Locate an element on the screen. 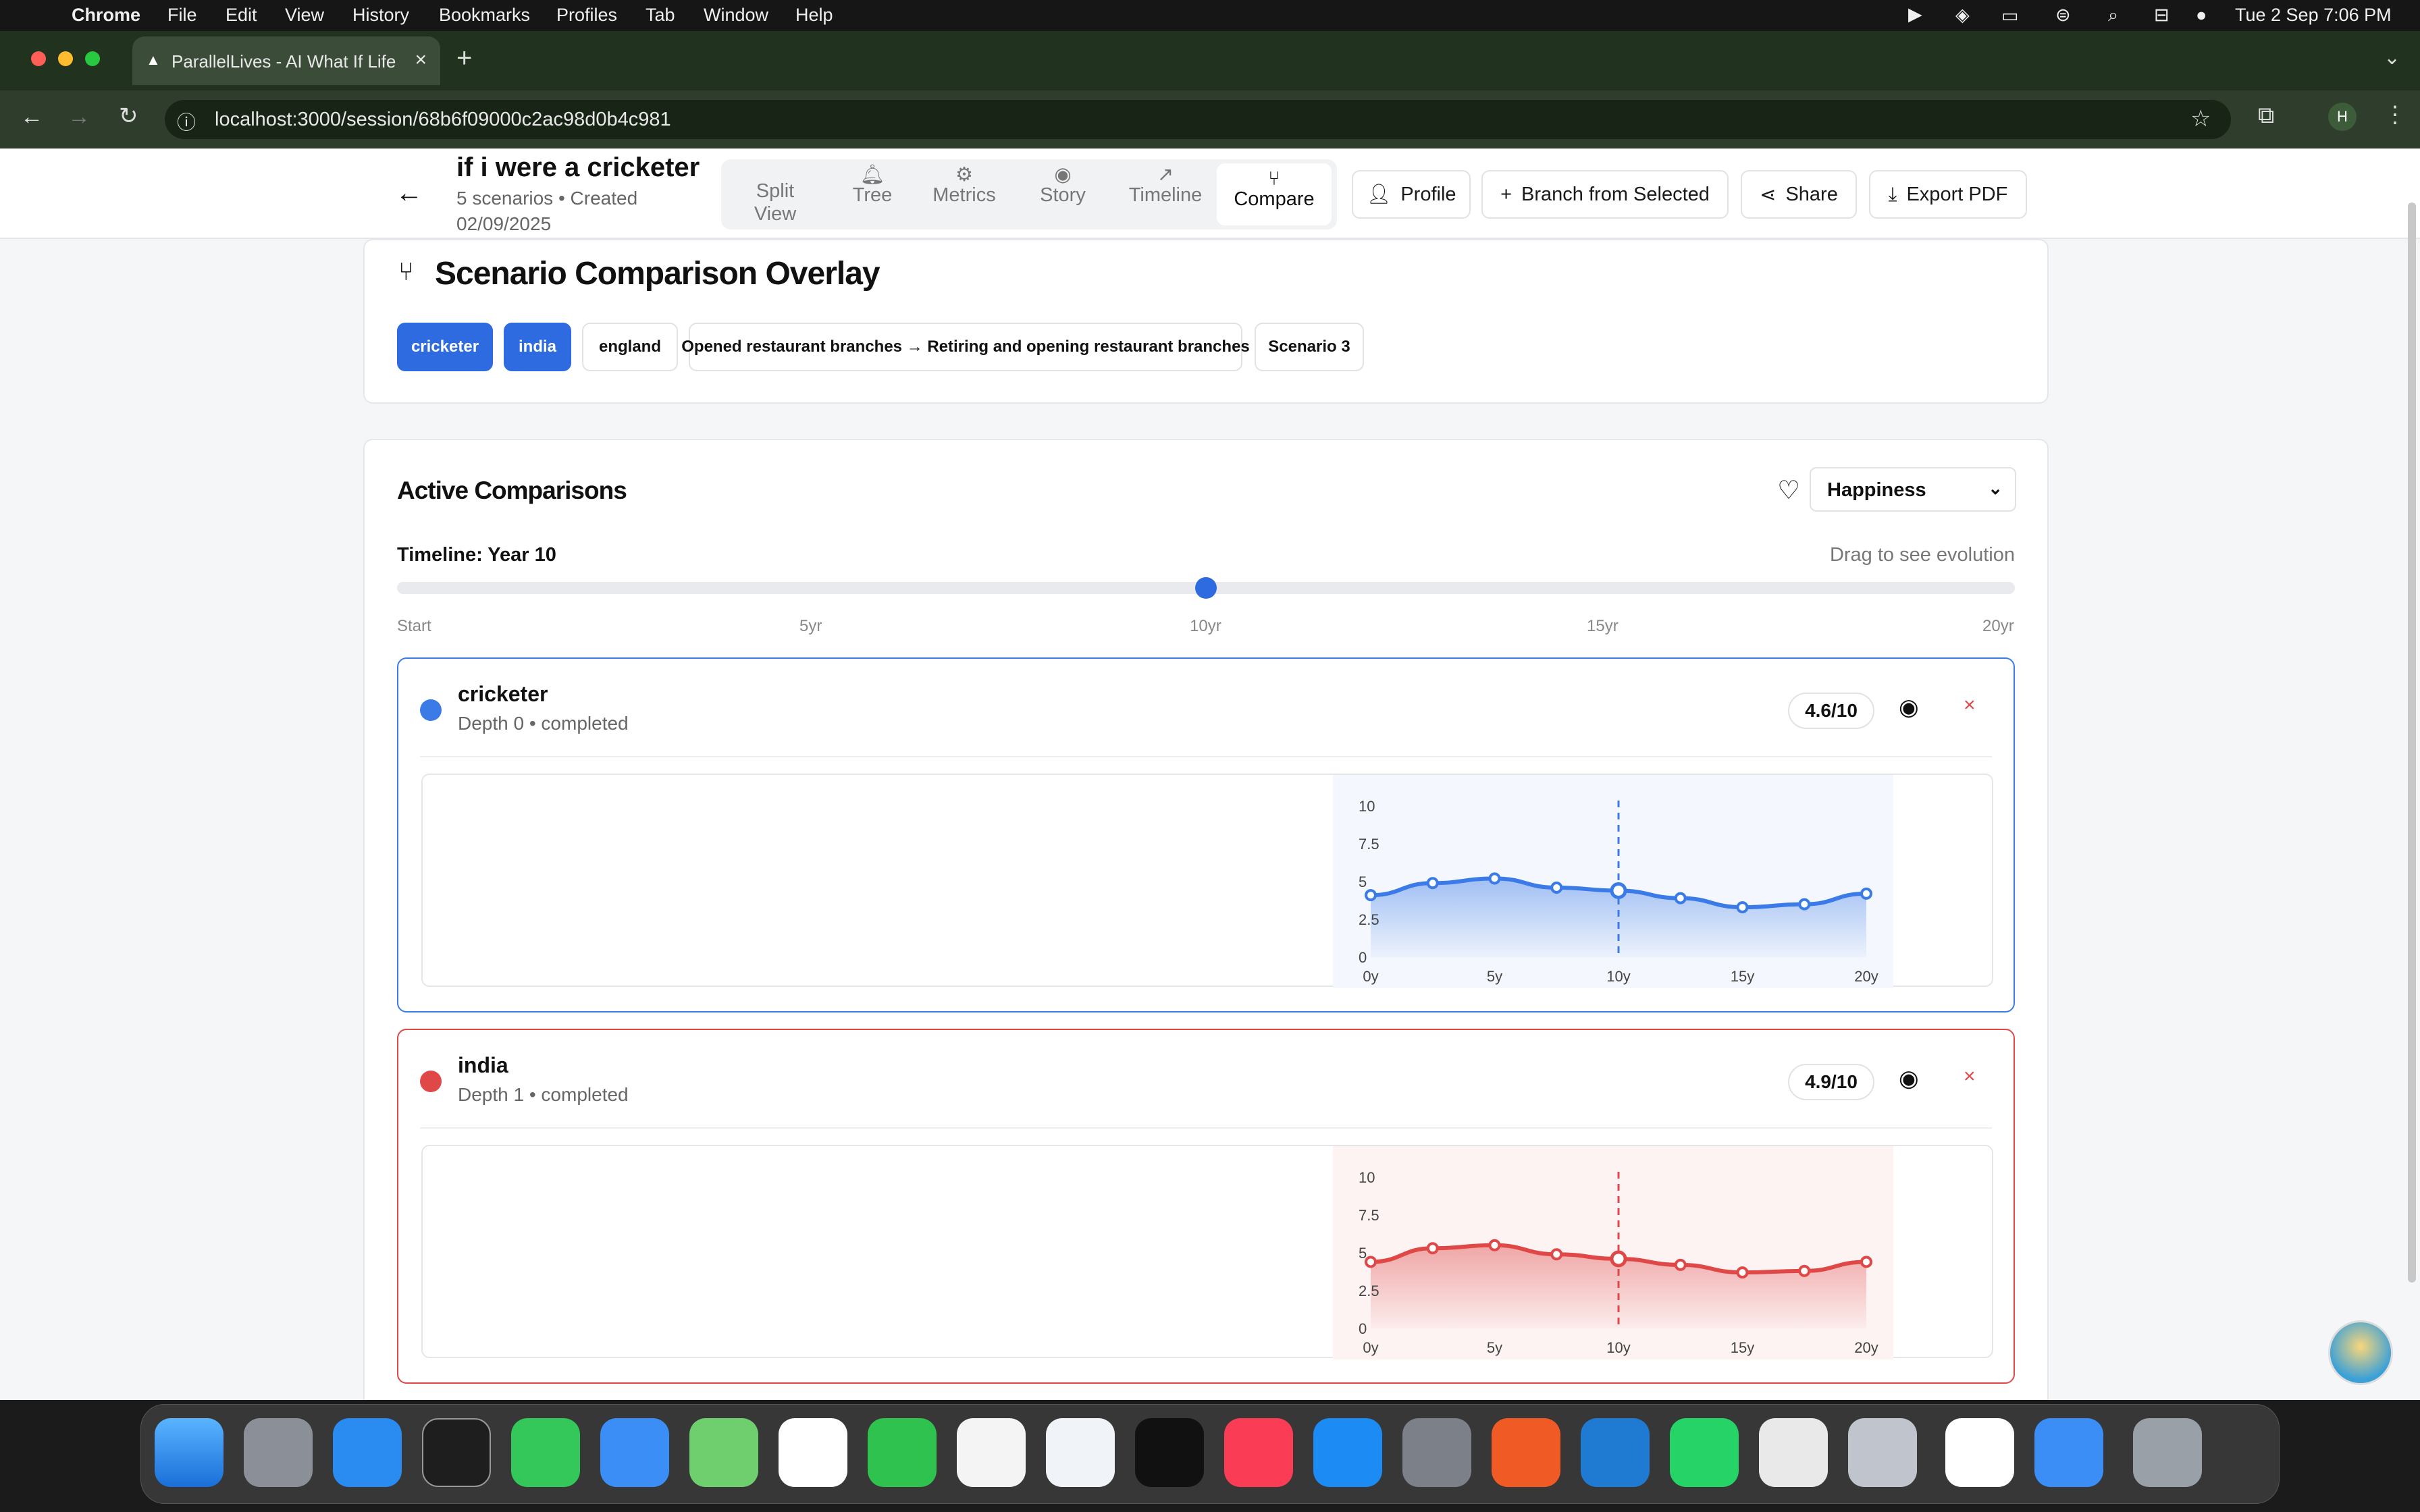 The width and height of the screenshot is (2420, 1512). trash-icon is located at coordinates (2167, 1452).